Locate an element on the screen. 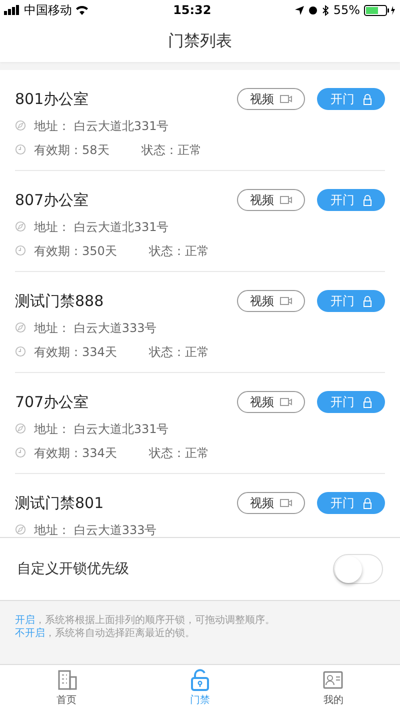 The height and width of the screenshot is (711, 400). door-name: 801办公室 is located at coordinates (52, 99).